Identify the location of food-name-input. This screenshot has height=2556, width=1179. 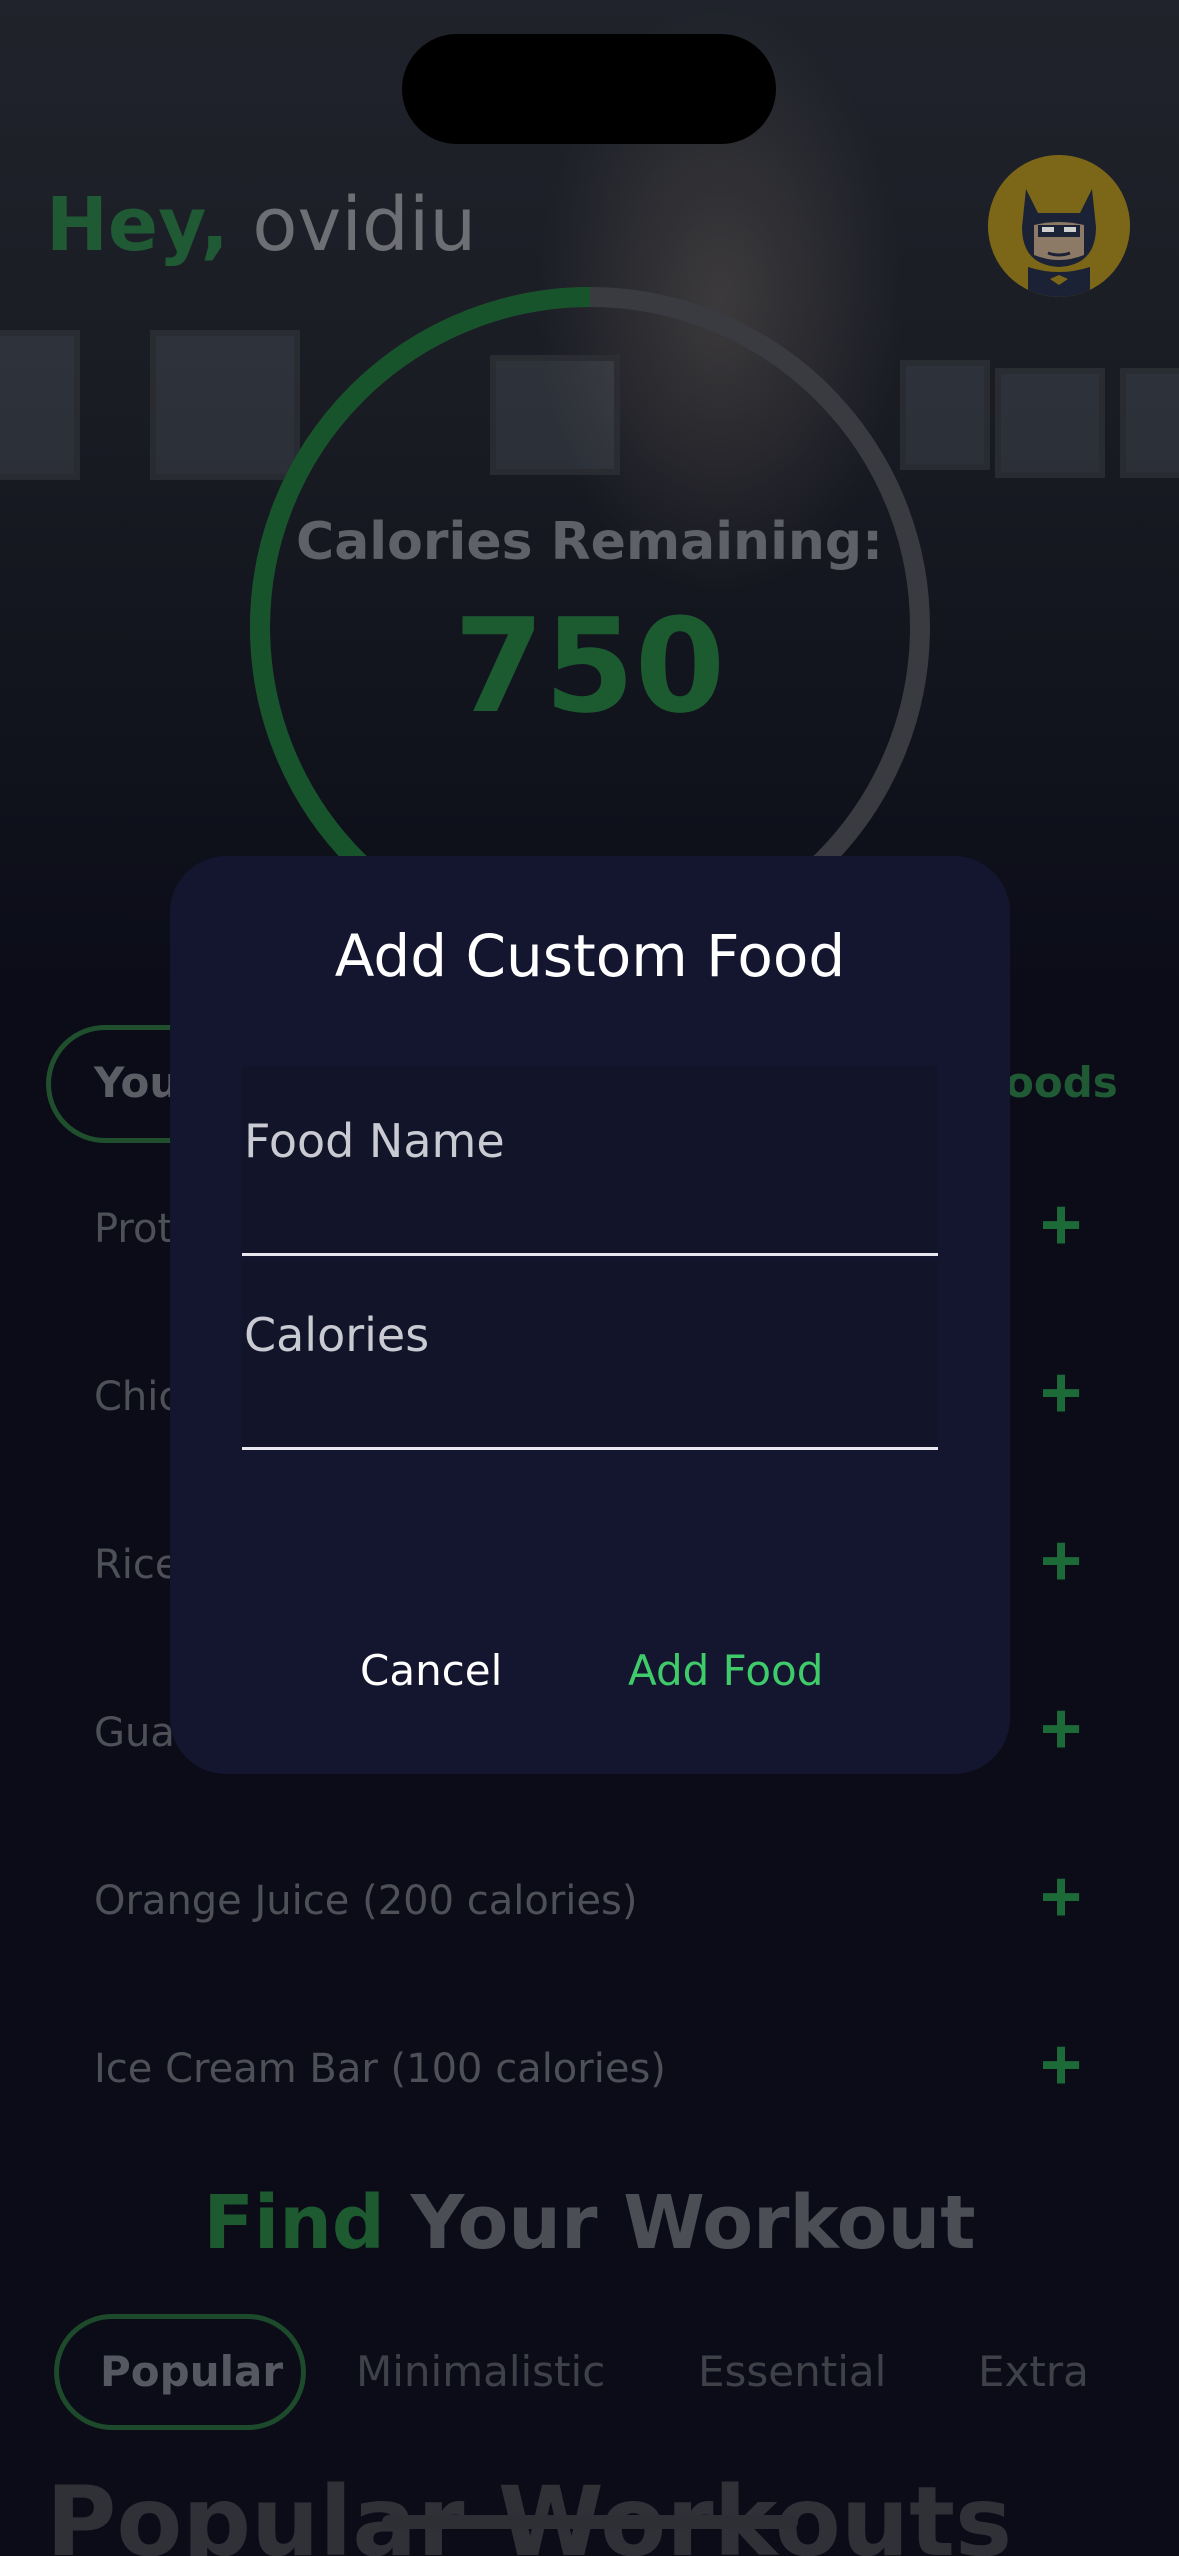
(590, 1161).